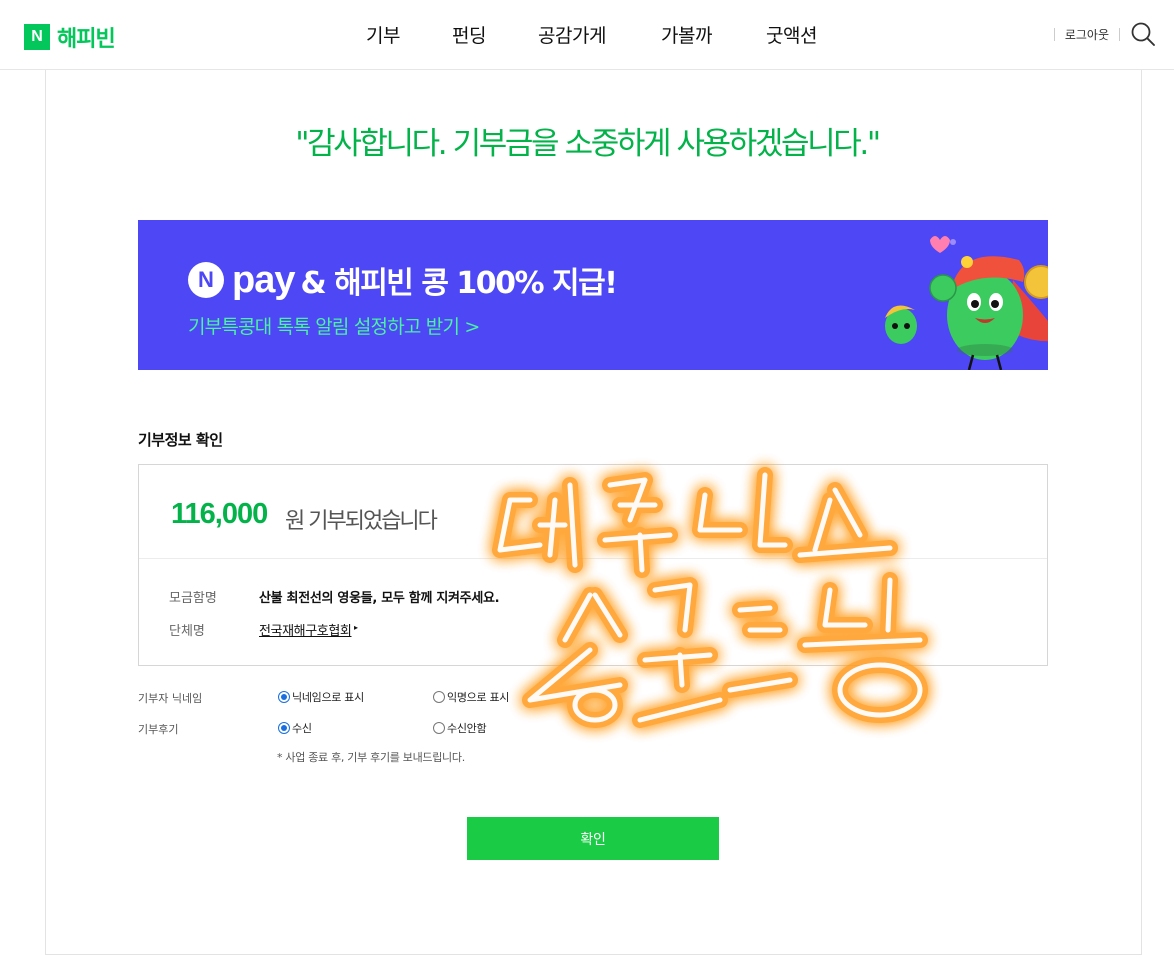  I want to click on campaign-name: 산불 최전선의 영웅들, 모두 함께 지켜주세요., so click(379, 598).